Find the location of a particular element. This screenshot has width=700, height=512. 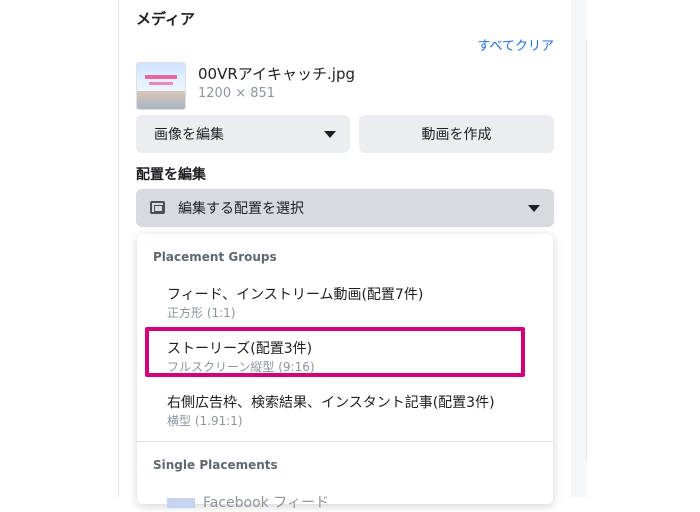

right-strip-divider is located at coordinates (586, 250).